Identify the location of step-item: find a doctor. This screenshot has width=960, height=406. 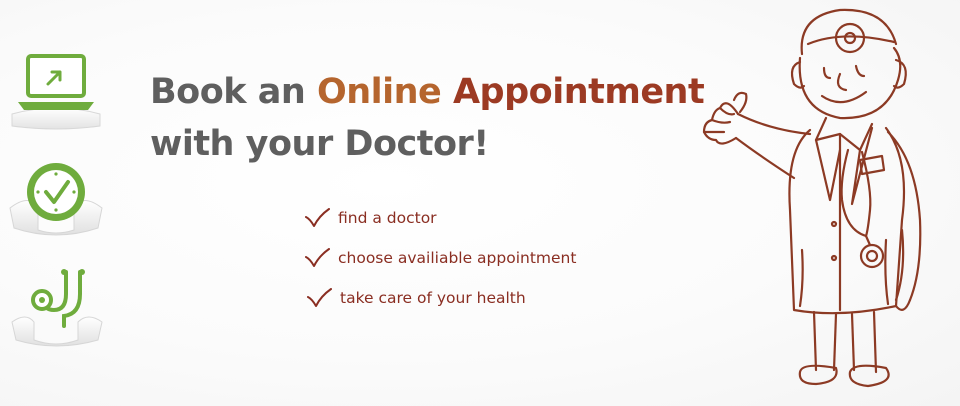
(440, 218).